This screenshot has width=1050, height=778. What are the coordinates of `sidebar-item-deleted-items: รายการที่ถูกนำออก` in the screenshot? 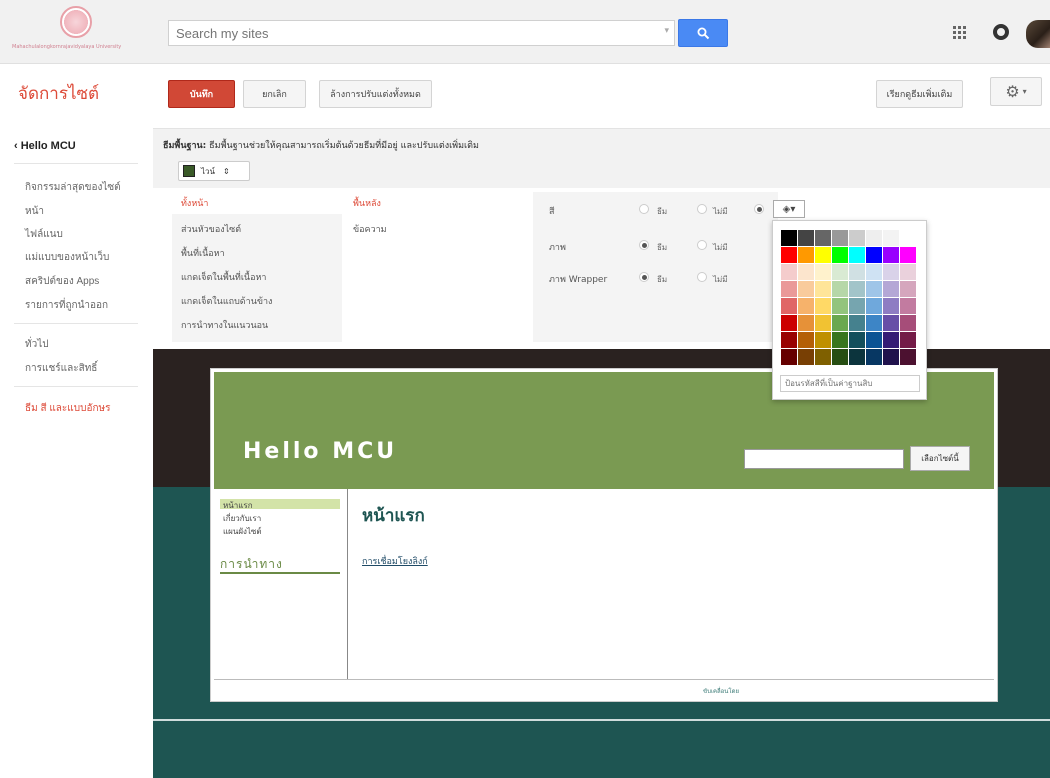 It's located at (66, 305).